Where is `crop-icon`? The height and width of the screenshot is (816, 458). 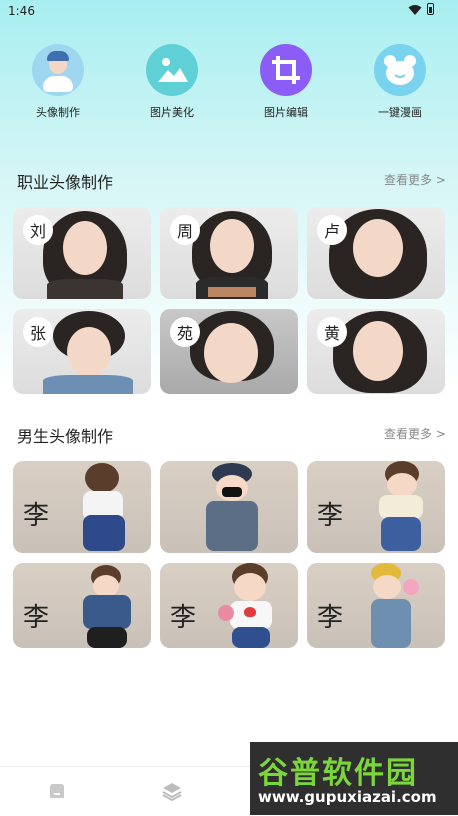 crop-icon is located at coordinates (286, 70).